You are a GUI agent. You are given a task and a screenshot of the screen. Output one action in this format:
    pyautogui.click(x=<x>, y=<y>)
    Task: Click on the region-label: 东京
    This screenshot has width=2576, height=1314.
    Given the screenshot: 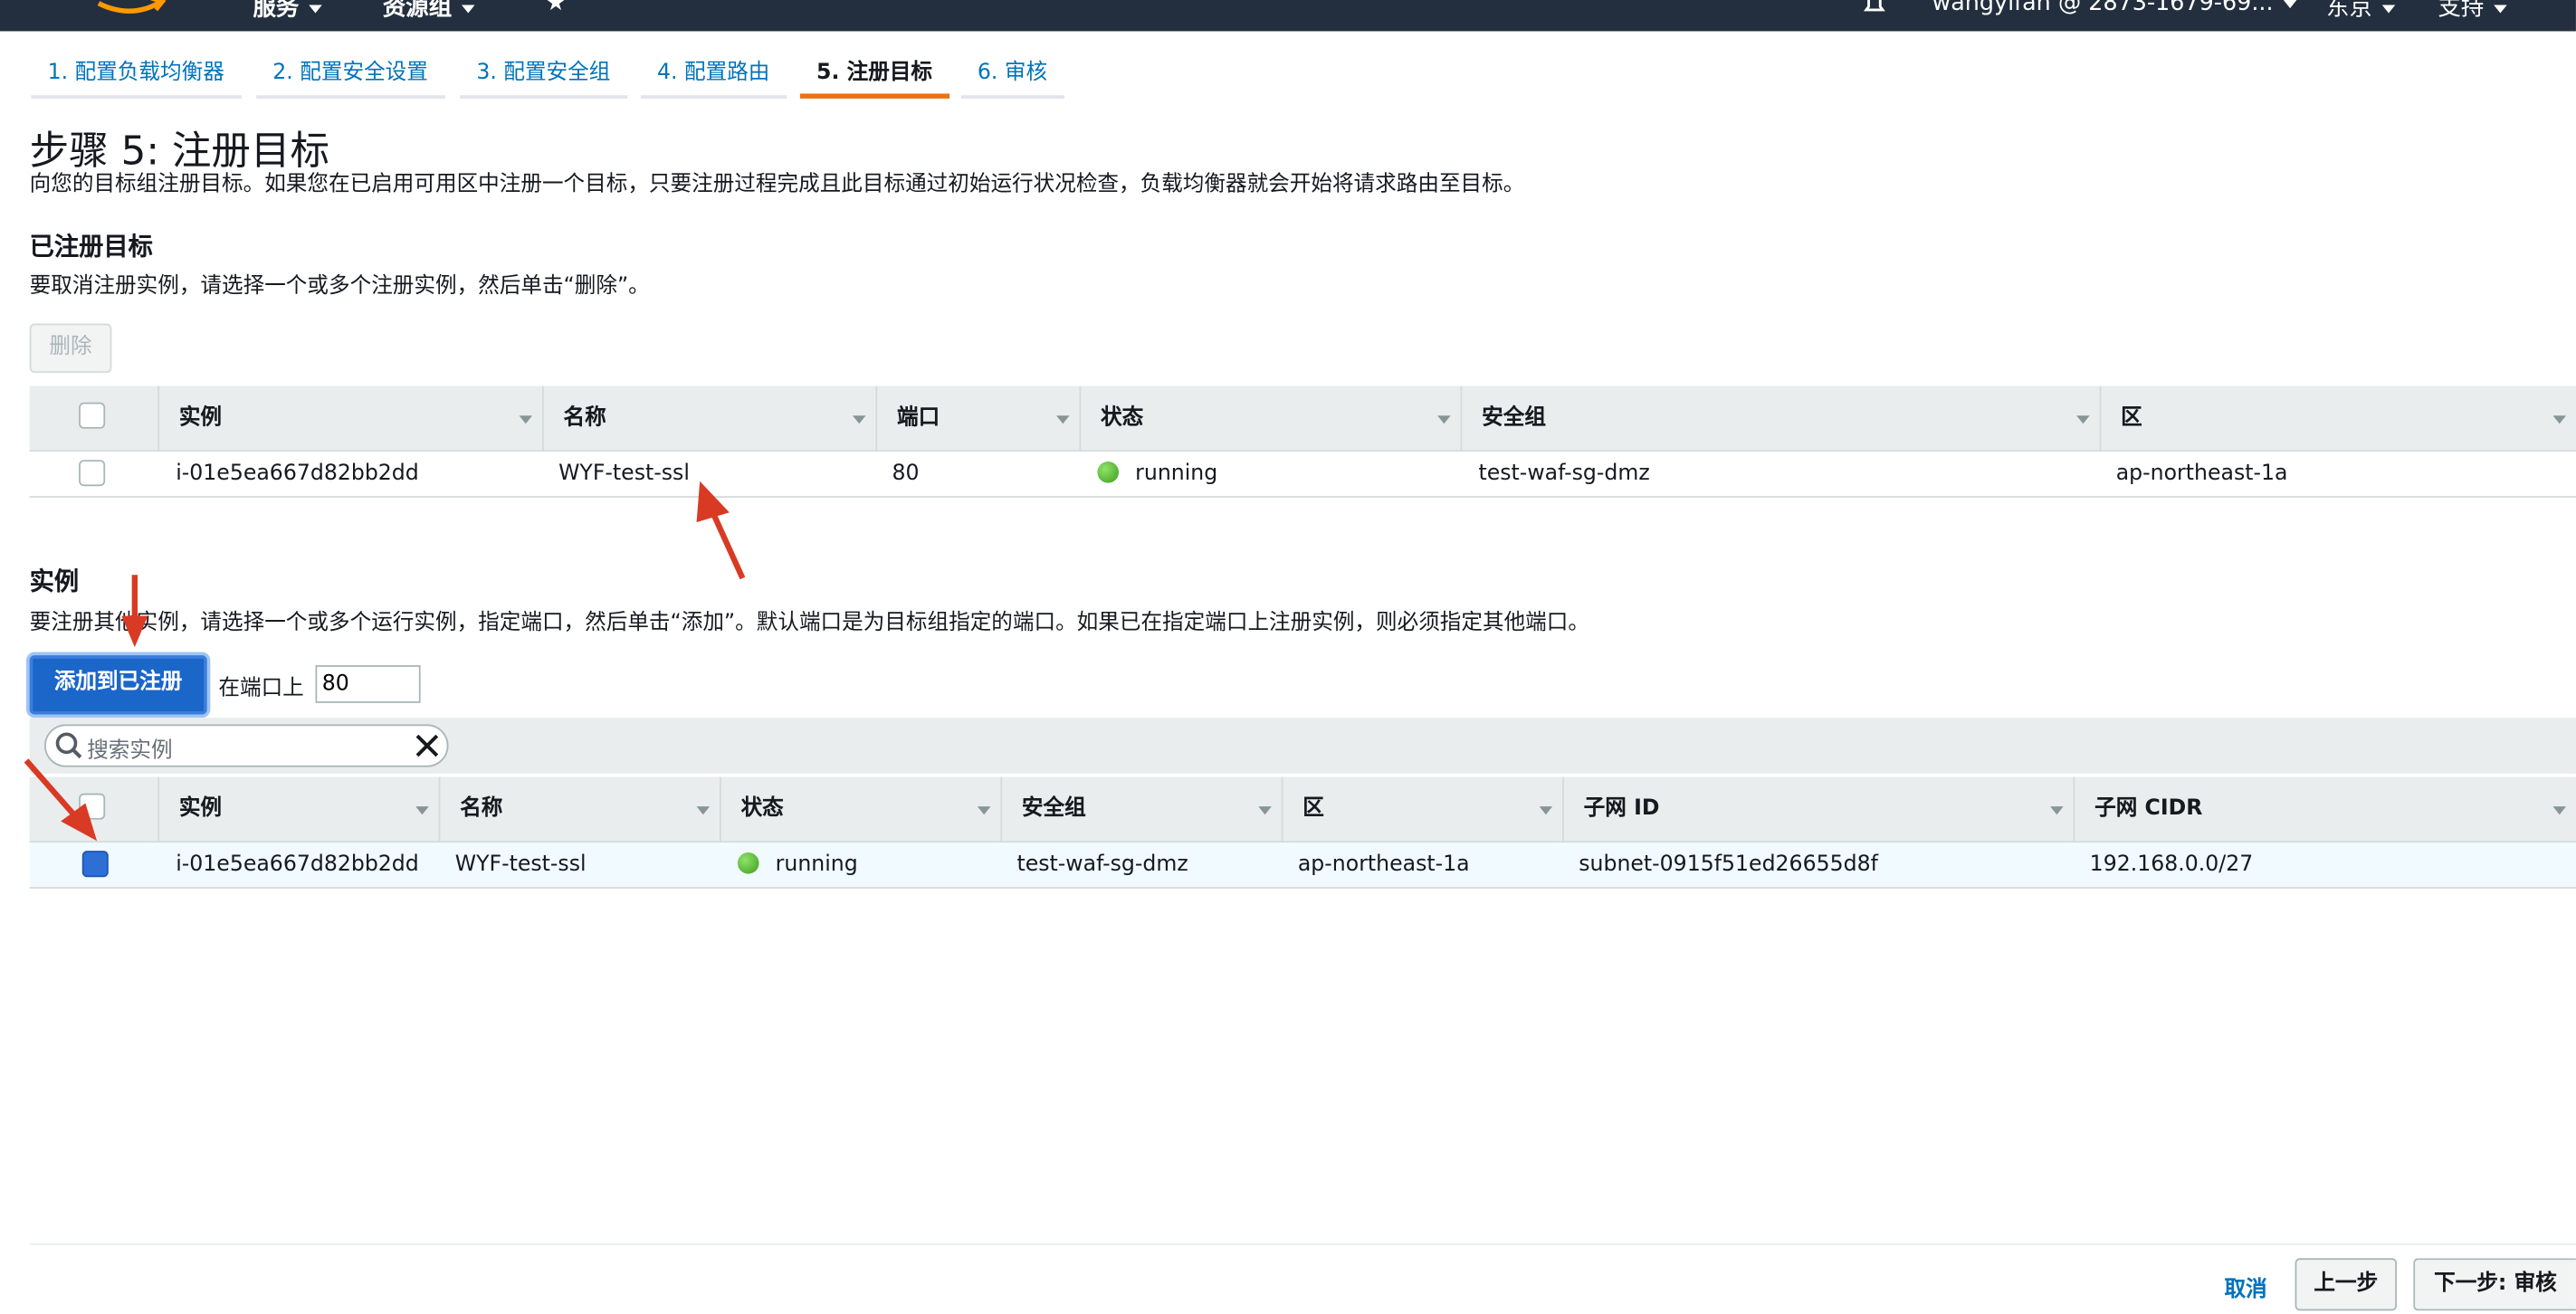 What is the action you would take?
    pyautogui.click(x=2349, y=11)
    